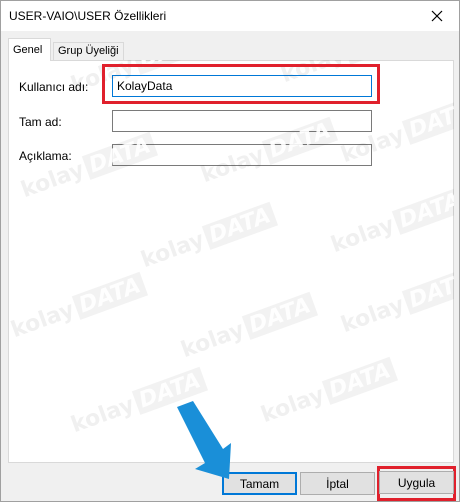 This screenshot has height=502, width=460. Describe the element at coordinates (337, 483) in the screenshot. I see `cancel-button: İptal` at that location.